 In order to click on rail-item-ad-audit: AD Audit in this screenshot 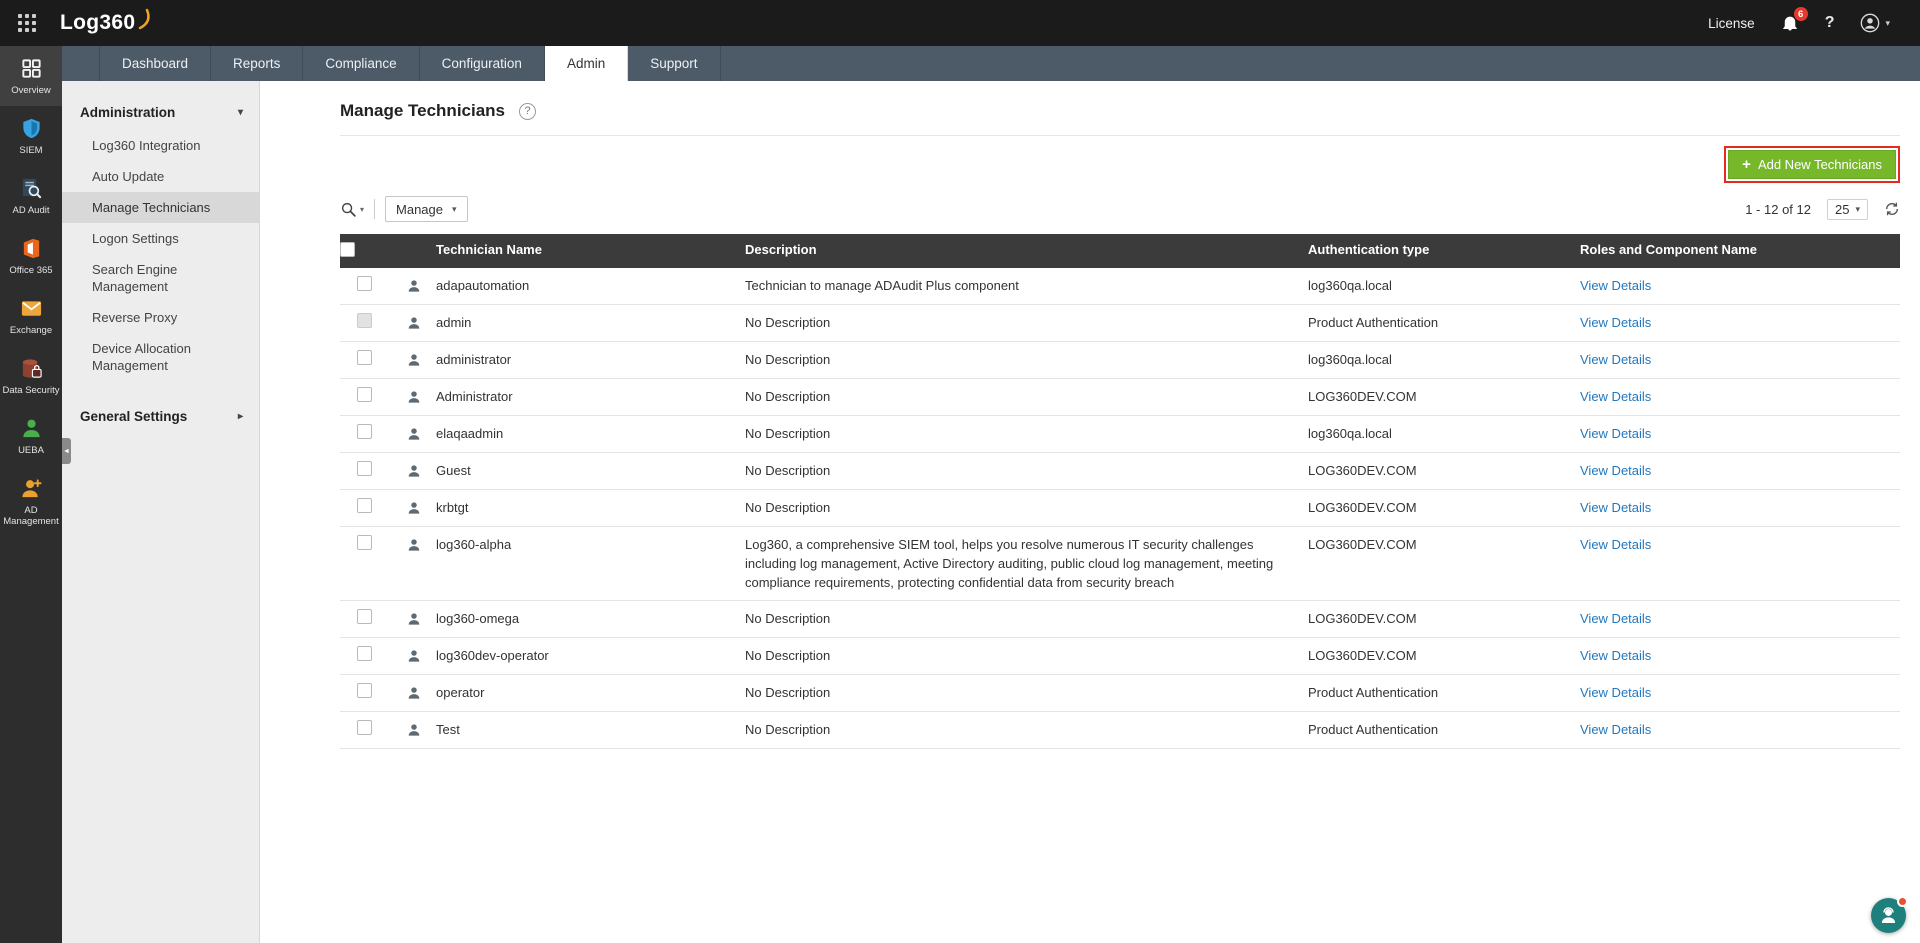, I will do `click(31, 196)`.